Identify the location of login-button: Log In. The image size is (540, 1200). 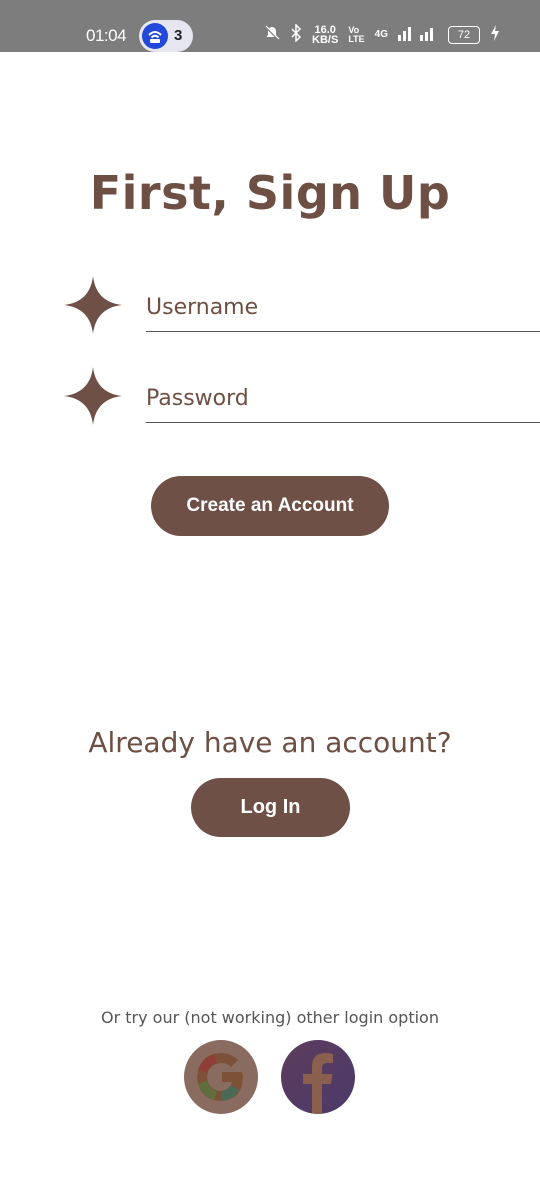
(270, 807).